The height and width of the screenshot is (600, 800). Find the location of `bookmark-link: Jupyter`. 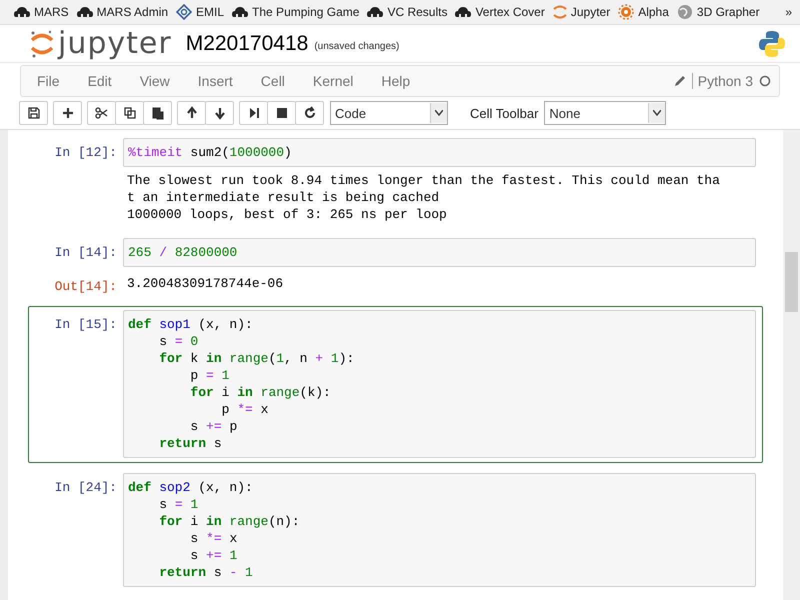

bookmark-link: Jupyter is located at coordinates (581, 12).